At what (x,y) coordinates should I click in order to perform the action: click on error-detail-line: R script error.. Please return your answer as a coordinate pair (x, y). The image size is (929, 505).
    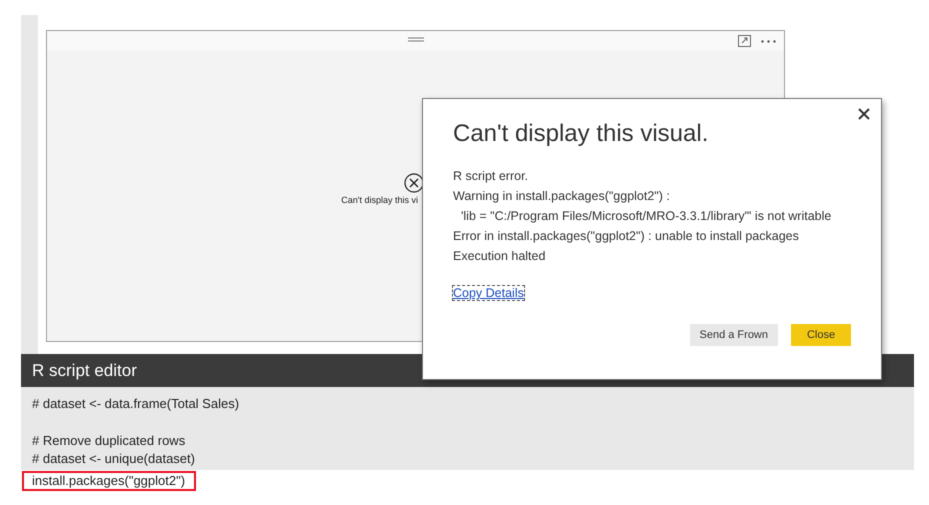
    Looking at the image, I should click on (491, 176).